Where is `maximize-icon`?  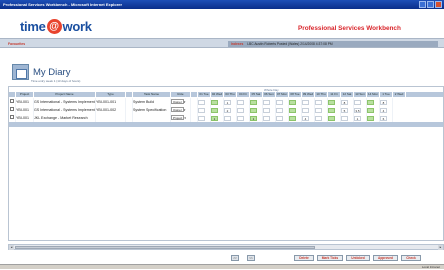
maximize-icon is located at coordinates (430, 4).